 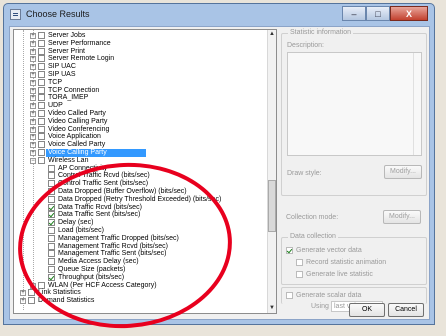 I want to click on tree-statistic-item: Control Traffic Rcvd (bits/sec), so click(x=139, y=176).